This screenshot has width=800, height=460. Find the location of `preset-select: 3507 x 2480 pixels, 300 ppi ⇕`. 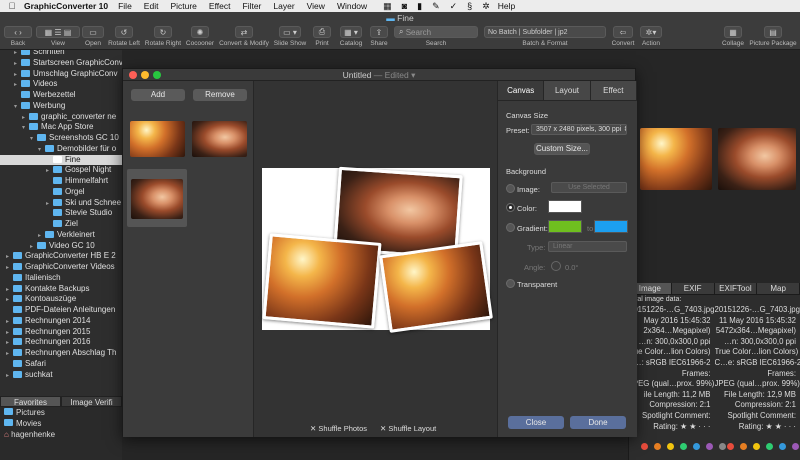

preset-select: 3507 x 2480 pixels, 300 ppi ⇕ is located at coordinates (579, 129).